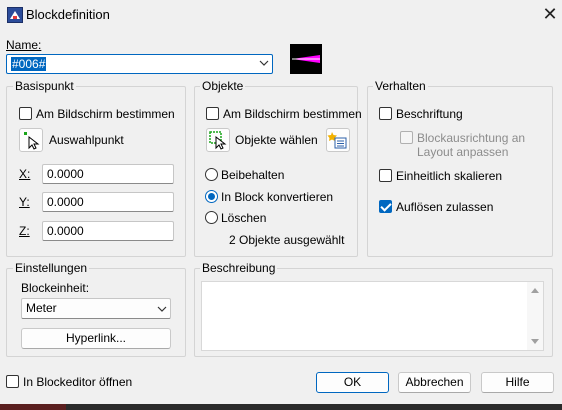  Describe the element at coordinates (239, 268) in the screenshot. I see `description-title: Beschreibung` at that location.